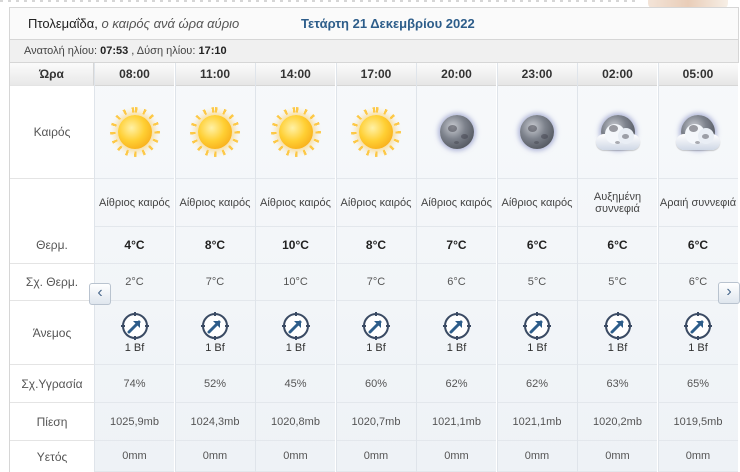 Image resolution: width=740 pixels, height=472 pixels. I want to click on hour-time-value: 20:00, so click(456, 74).